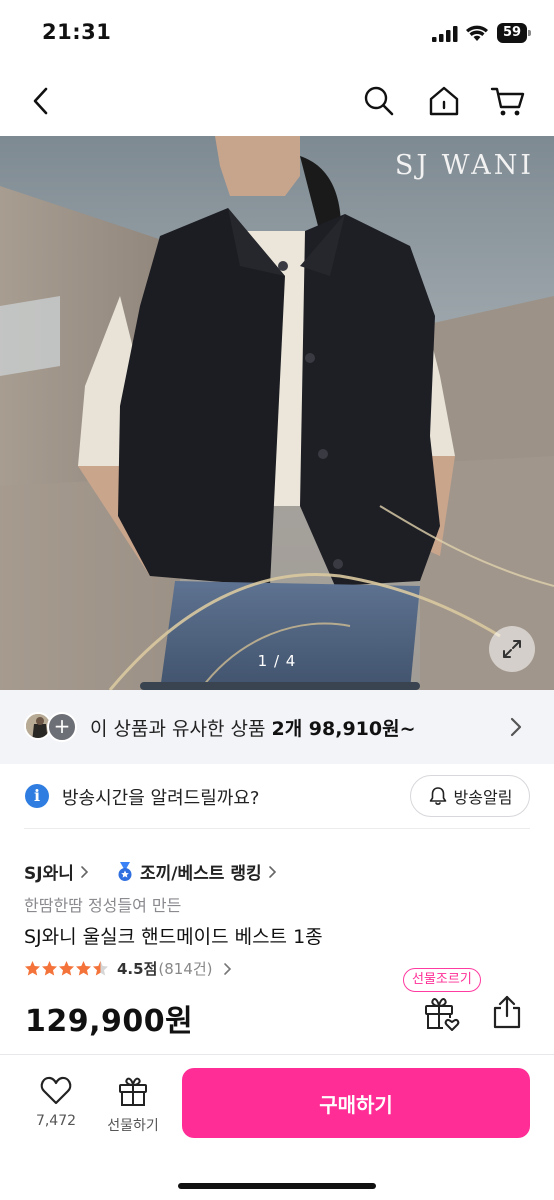 This screenshot has height=1200, width=554. Describe the element at coordinates (109, 1021) in the screenshot. I see `product-price: 129,900원` at that location.